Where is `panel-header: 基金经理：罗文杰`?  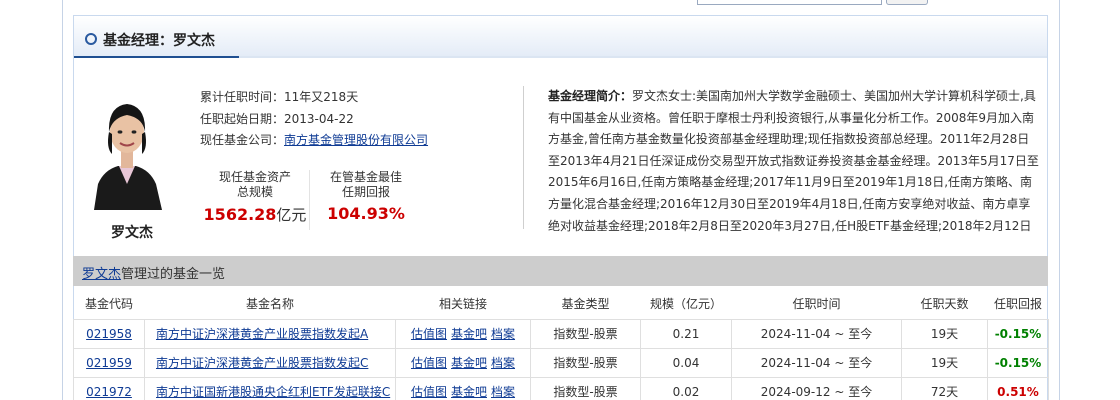 panel-header: 基金经理：罗文杰 is located at coordinates (560, 37).